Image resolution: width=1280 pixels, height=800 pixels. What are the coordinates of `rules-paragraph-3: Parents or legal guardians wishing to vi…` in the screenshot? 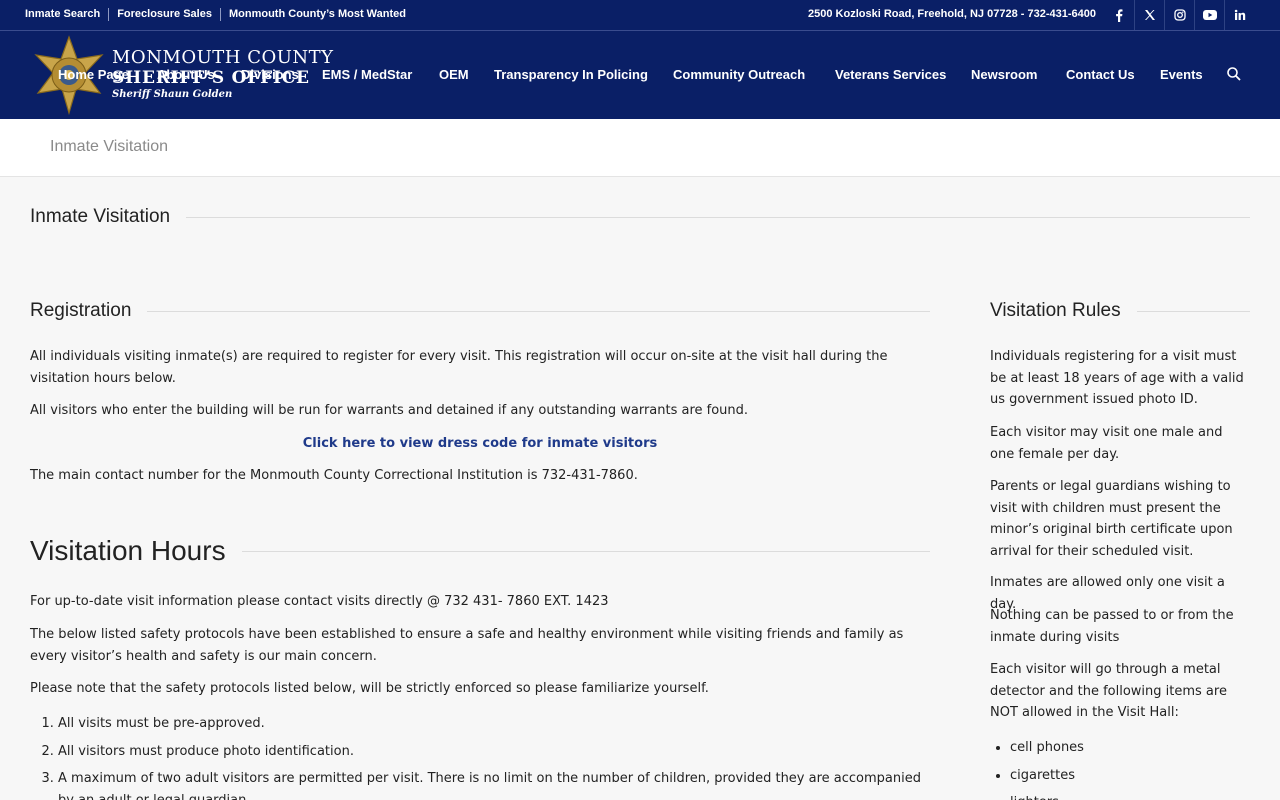 It's located at (1111, 519).